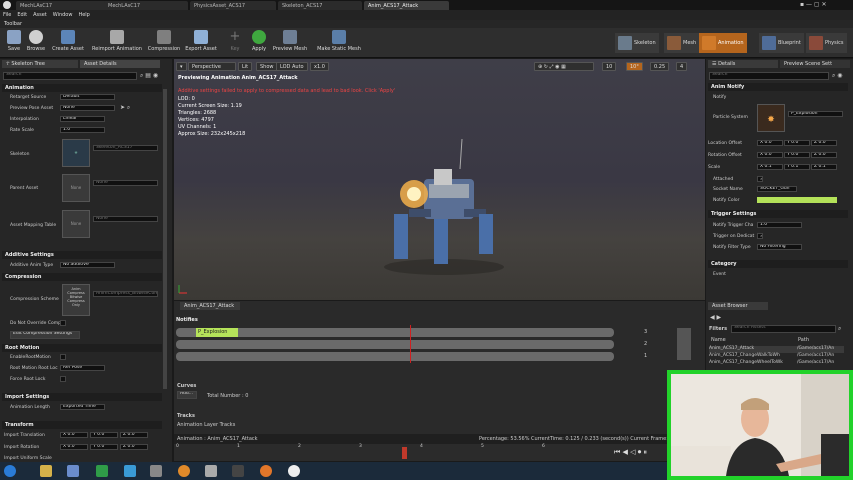 The height and width of the screenshot is (480, 853). What do you see at coordinates (267, 66) in the screenshot?
I see `show-button: Show` at bounding box center [267, 66].